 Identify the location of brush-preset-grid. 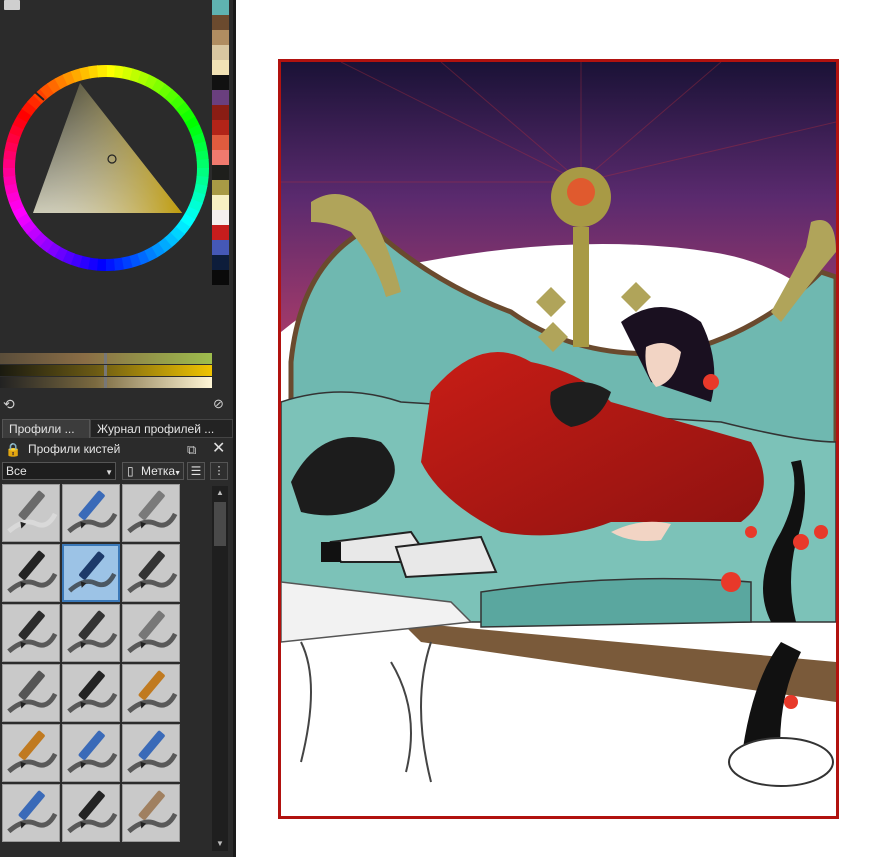
(92, 670).